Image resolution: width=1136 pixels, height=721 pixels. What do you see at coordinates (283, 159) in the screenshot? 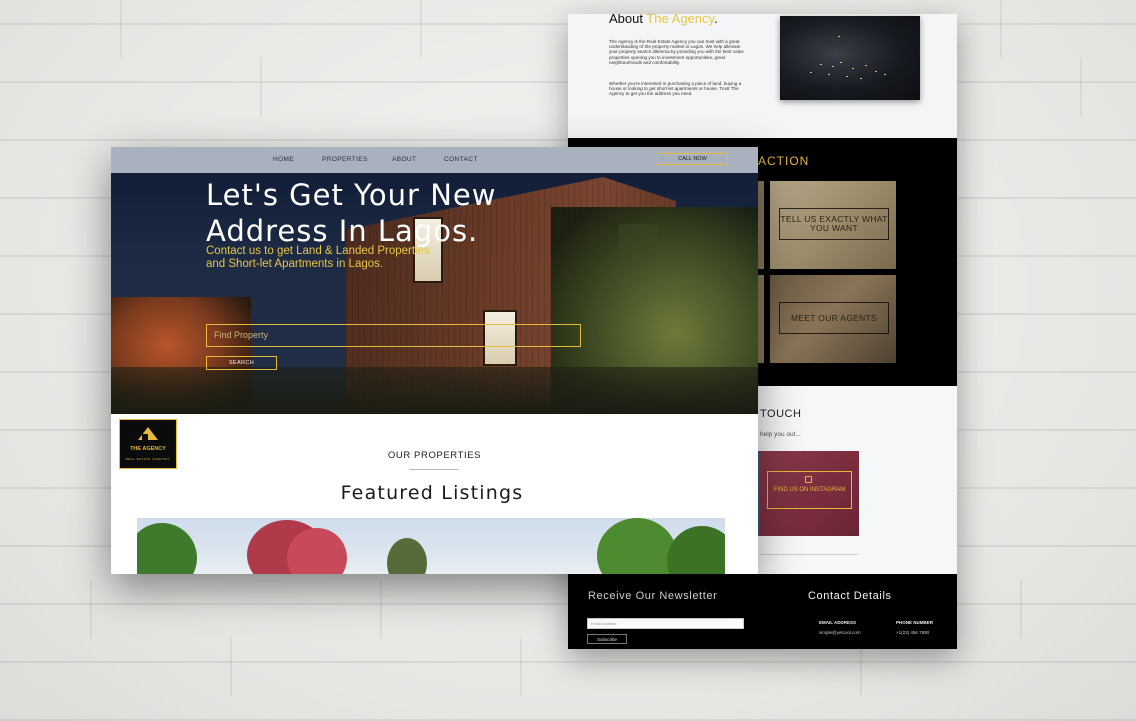
I see `nav-home: HOME` at bounding box center [283, 159].